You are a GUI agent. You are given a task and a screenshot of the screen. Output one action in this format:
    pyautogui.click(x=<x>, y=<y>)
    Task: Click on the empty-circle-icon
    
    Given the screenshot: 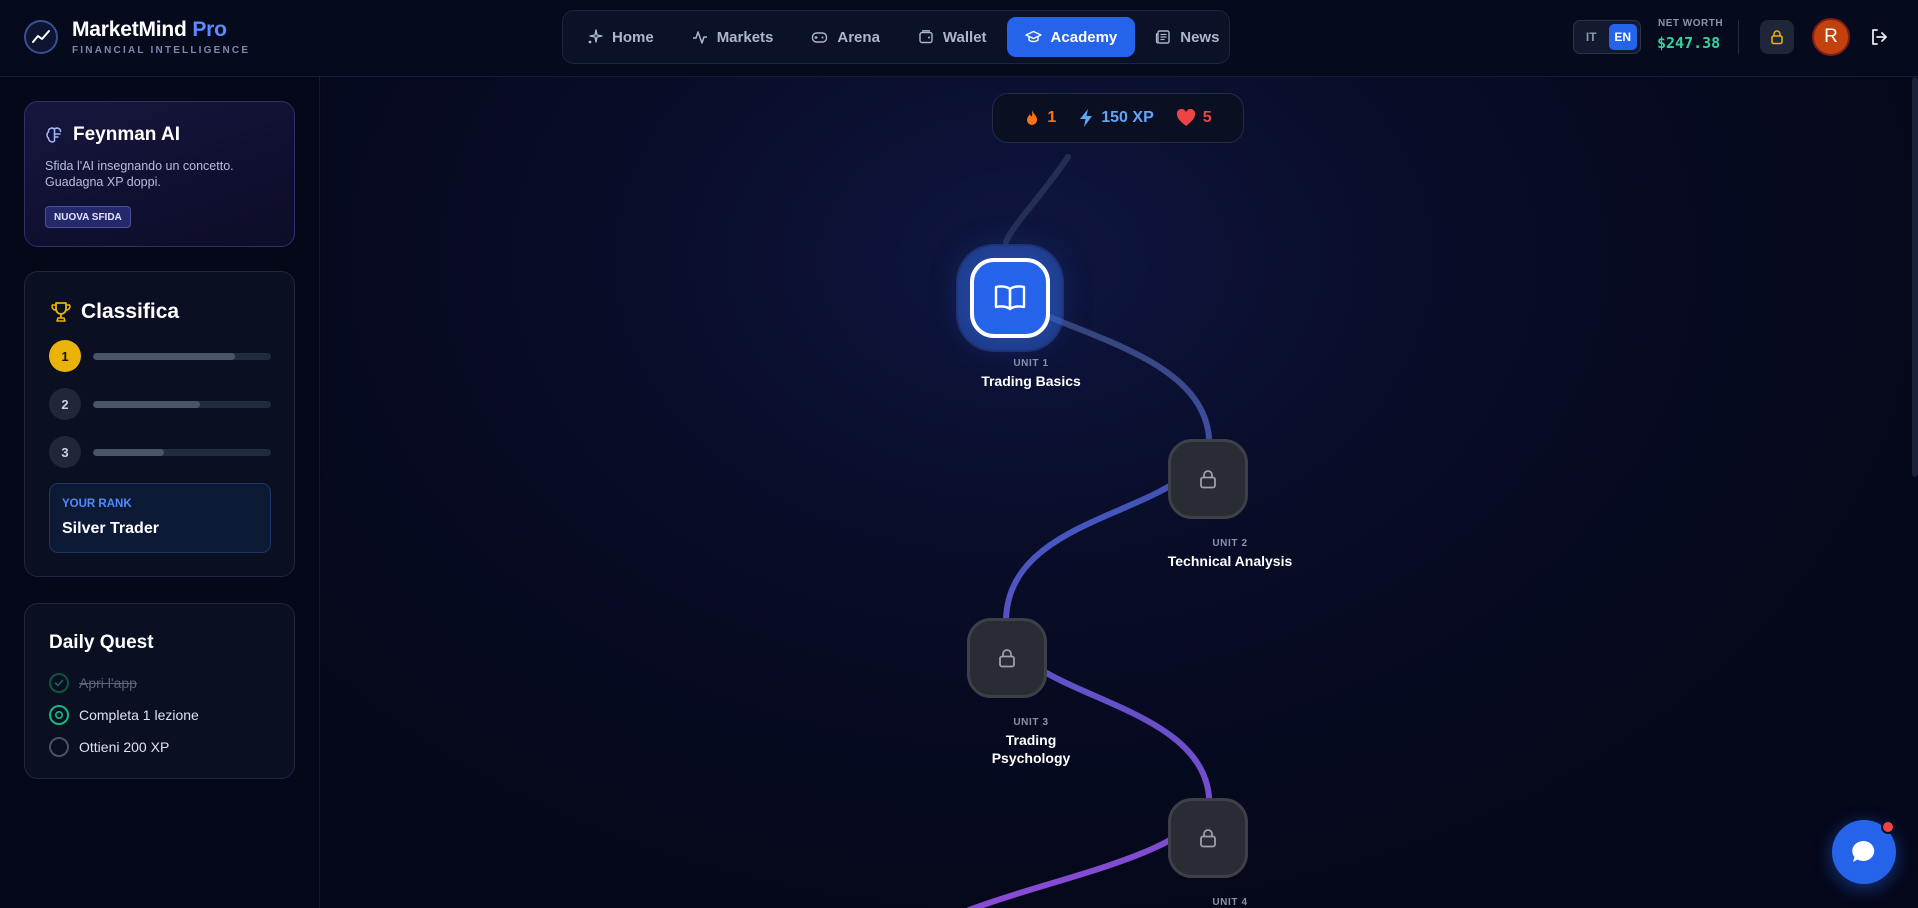 What is the action you would take?
    pyautogui.click(x=59, y=747)
    